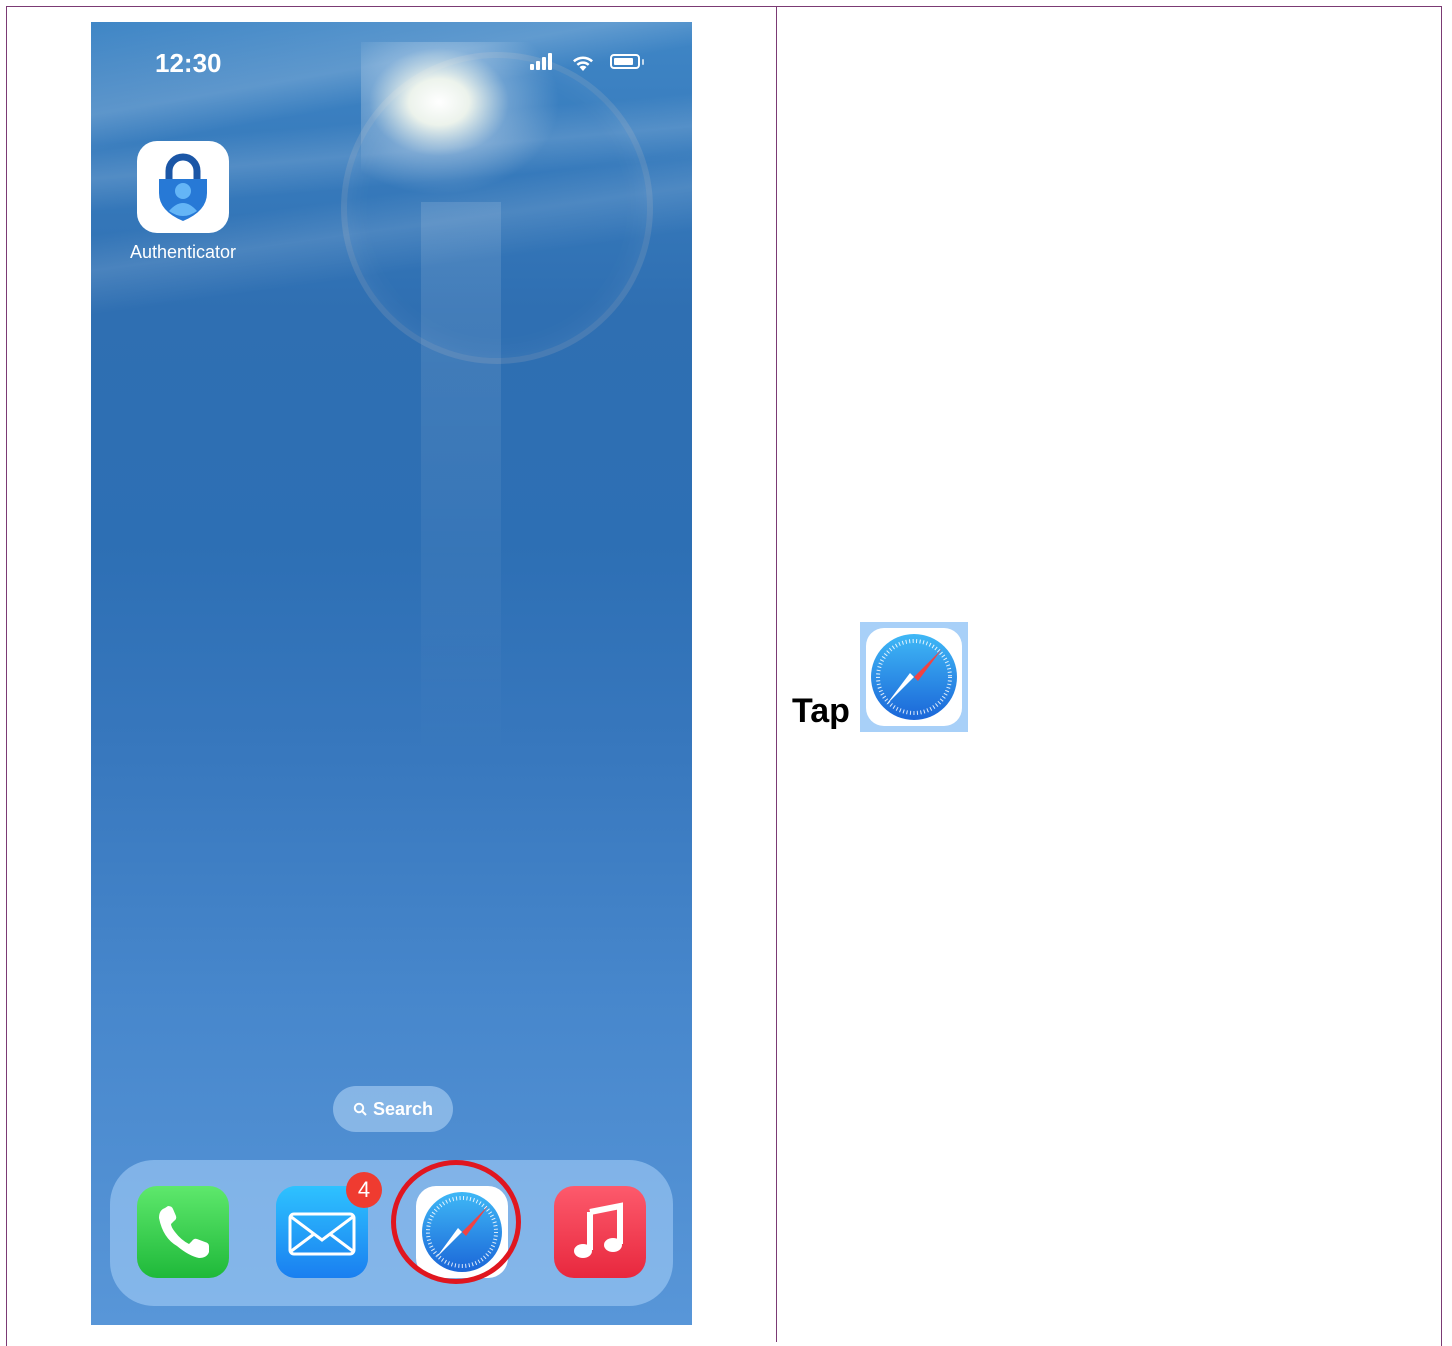 This screenshot has width=1452, height=1346. I want to click on phone-handset-icon, so click(184, 1232).